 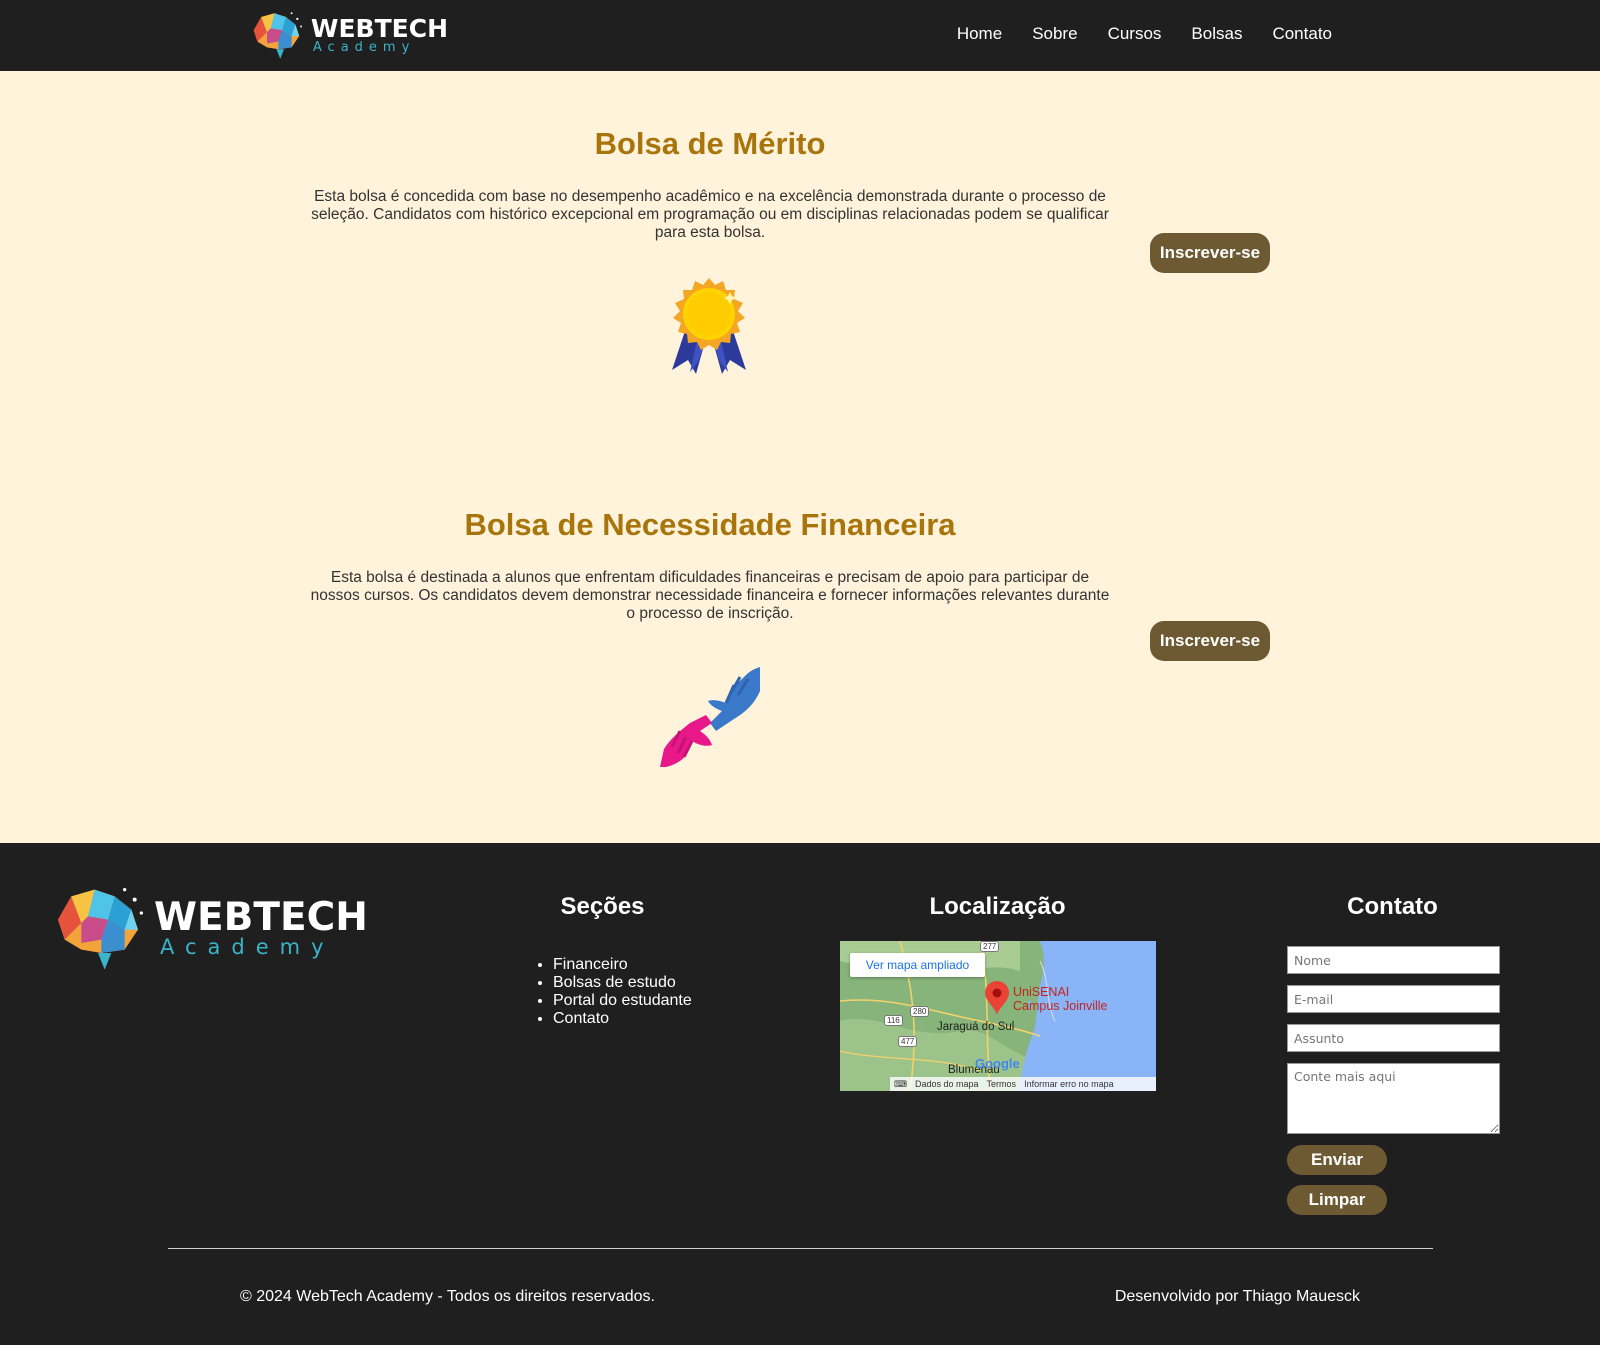 I want to click on developer-credit: Desenvolvido por Thiago Mauesck, so click(x=1237, y=1296).